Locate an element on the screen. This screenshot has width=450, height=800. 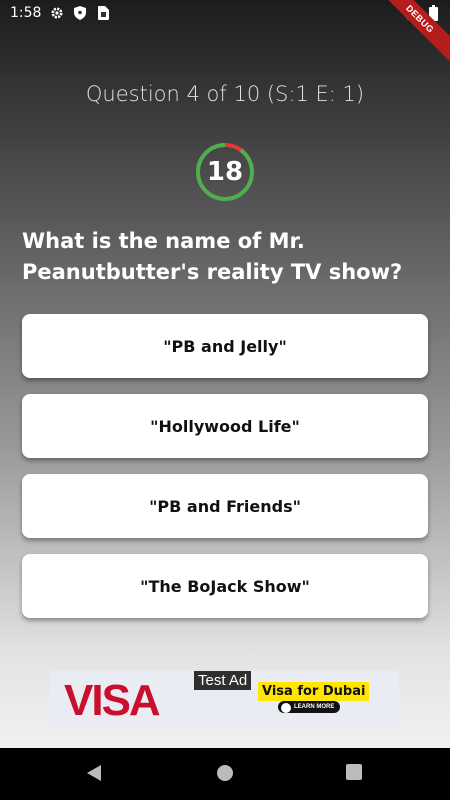
timer-seconds: 18 is located at coordinates (225, 172).